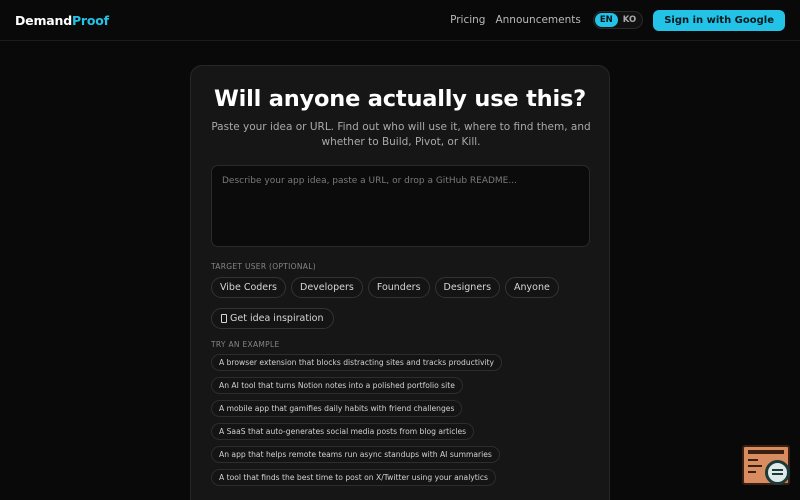  What do you see at coordinates (398, 287) in the screenshot?
I see `chip-founders: Founders` at bounding box center [398, 287].